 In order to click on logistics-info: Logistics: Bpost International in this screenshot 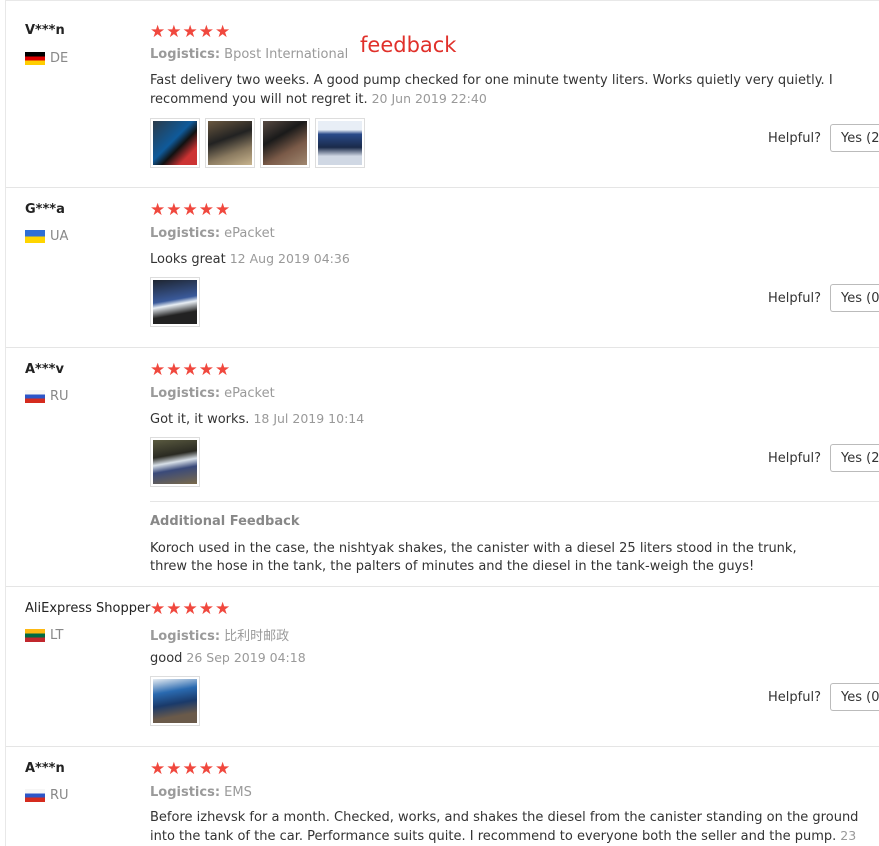, I will do `click(249, 54)`.